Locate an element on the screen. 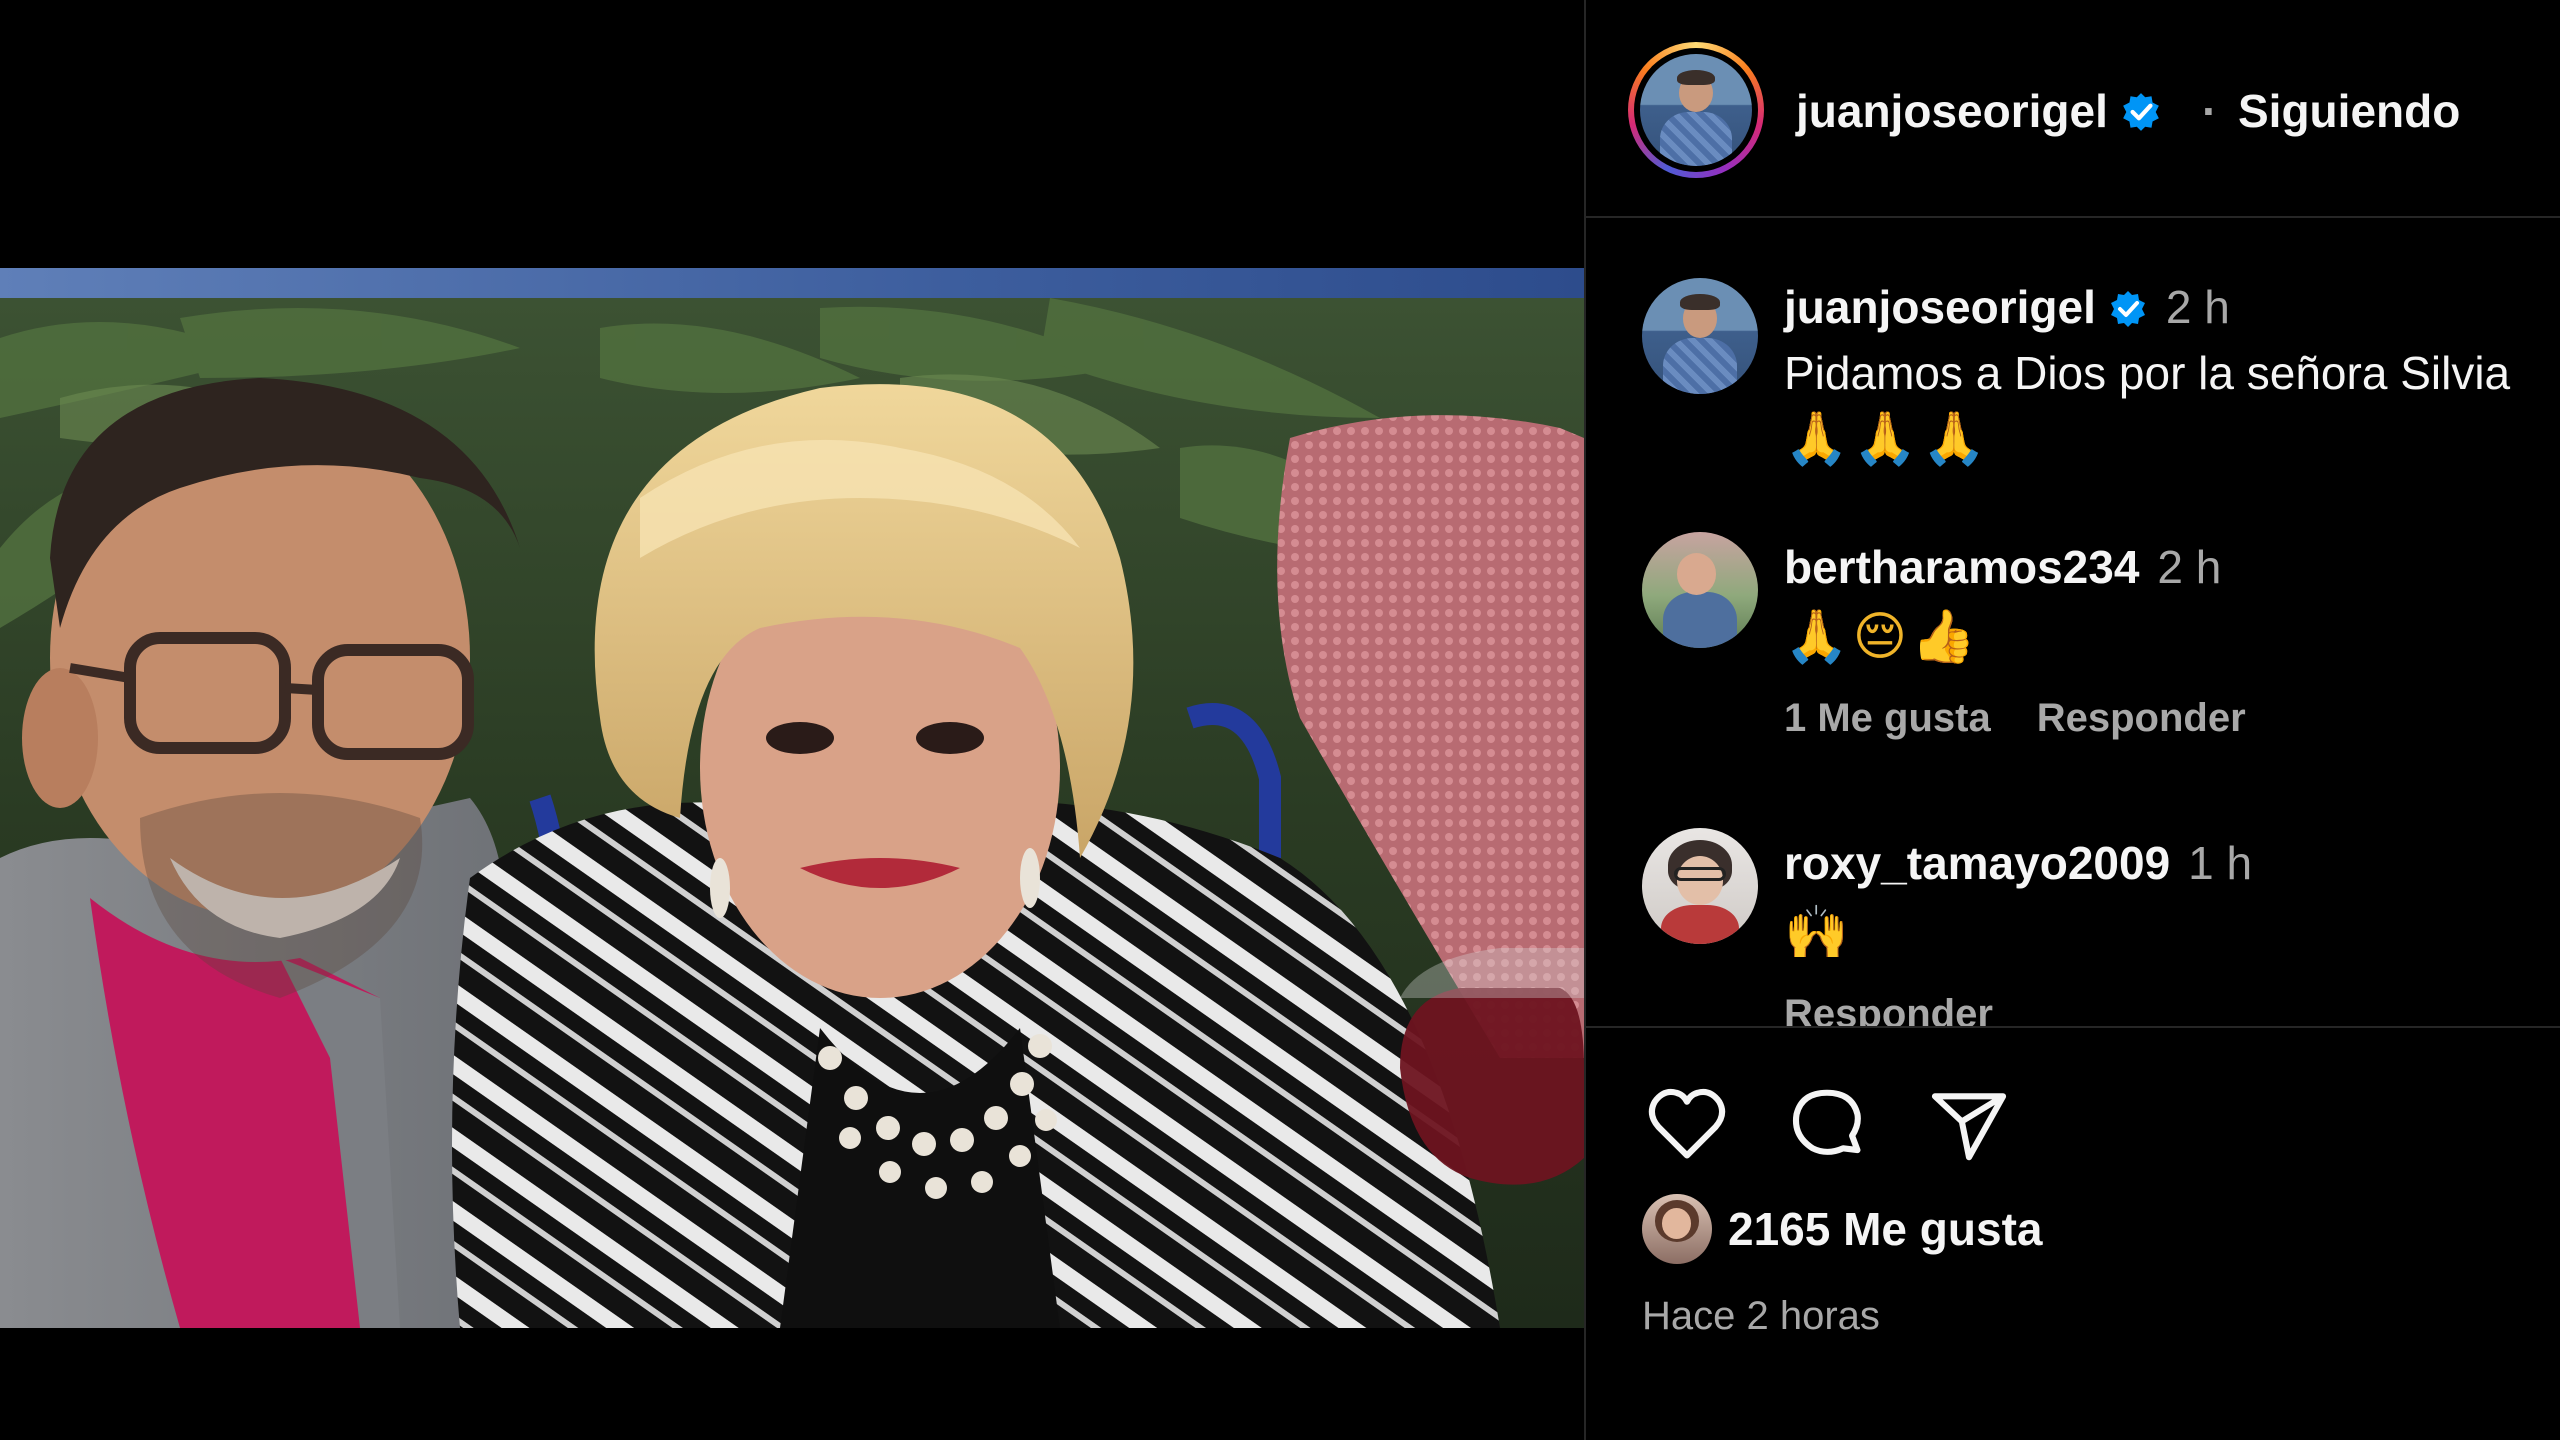 This screenshot has height=1440, width=2560. comment-username: roxy_tamayo2009 is located at coordinates (1977, 863).